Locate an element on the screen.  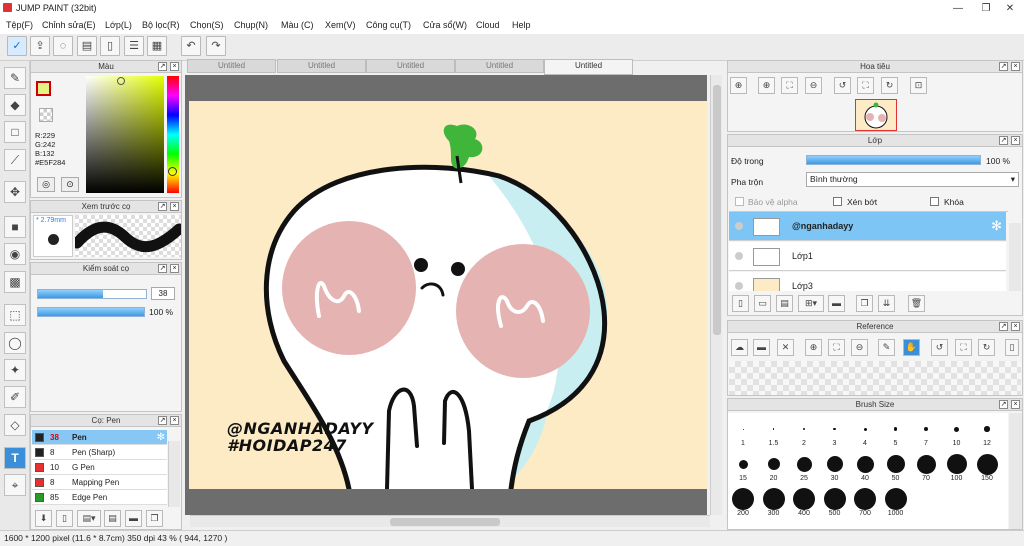
text-tool-icon: T is located at coordinates (15, 458).